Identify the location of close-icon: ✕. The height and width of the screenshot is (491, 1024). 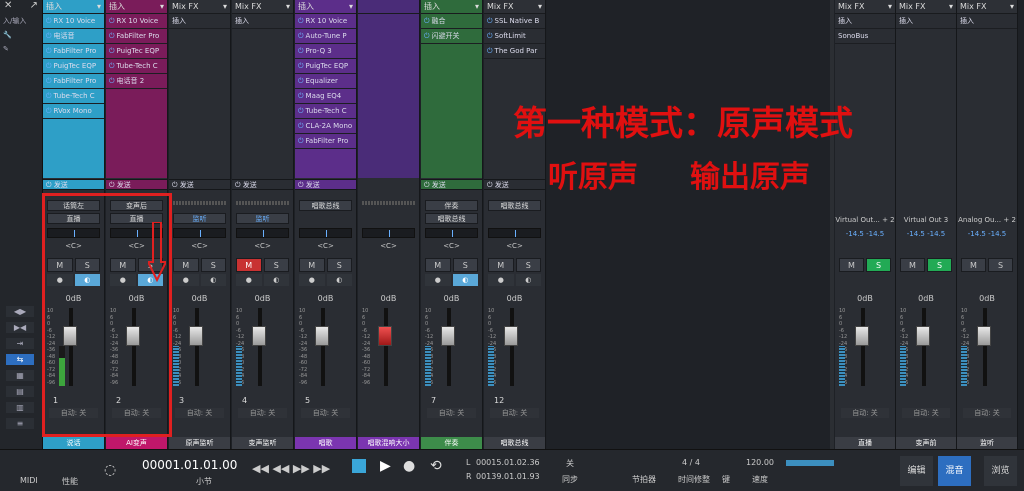
(8, 7).